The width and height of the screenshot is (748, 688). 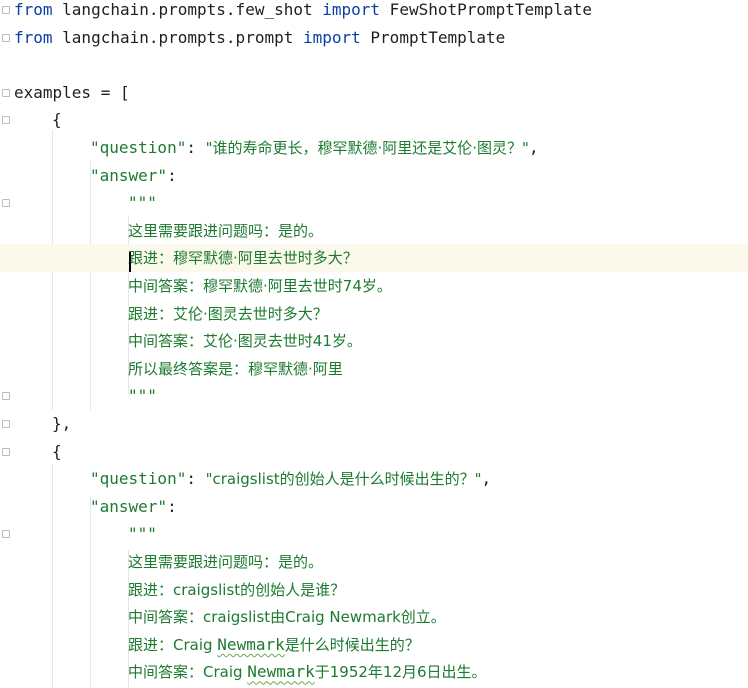 What do you see at coordinates (374, 93) in the screenshot?
I see `code-line: examples = [` at bounding box center [374, 93].